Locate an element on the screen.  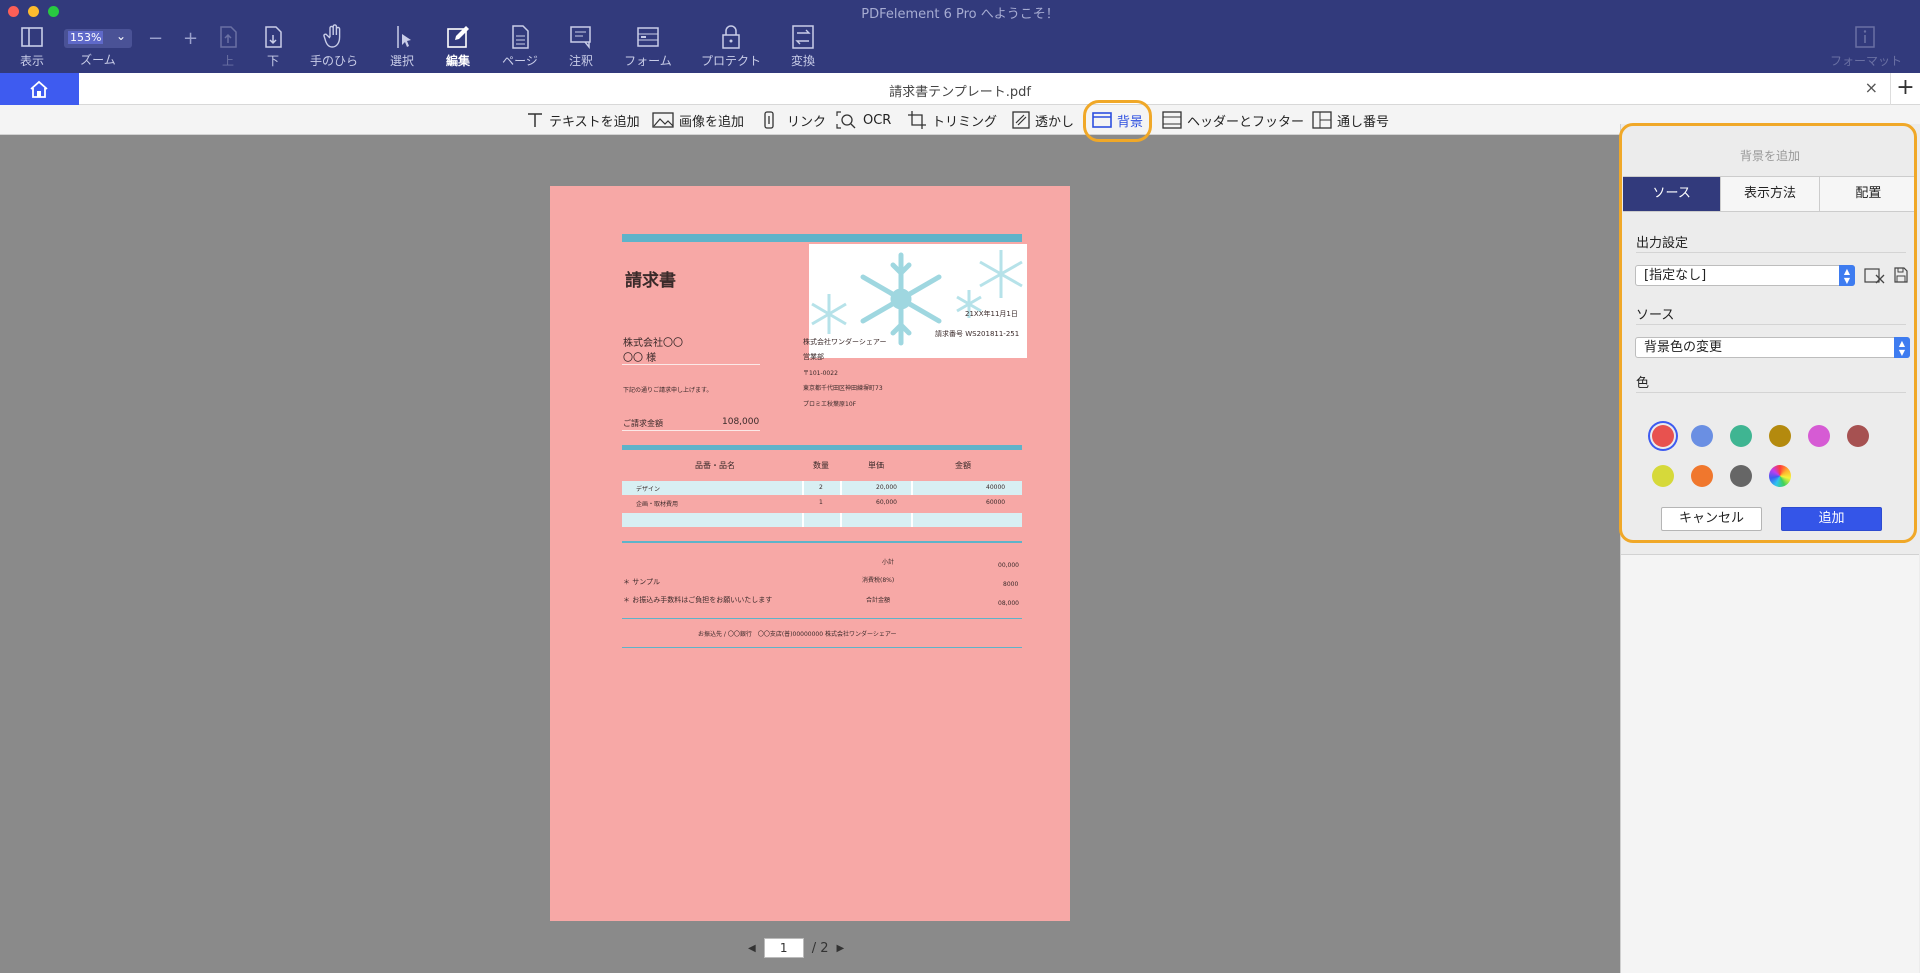
form-tool-button: フォーム is located at coordinates (648, 47).